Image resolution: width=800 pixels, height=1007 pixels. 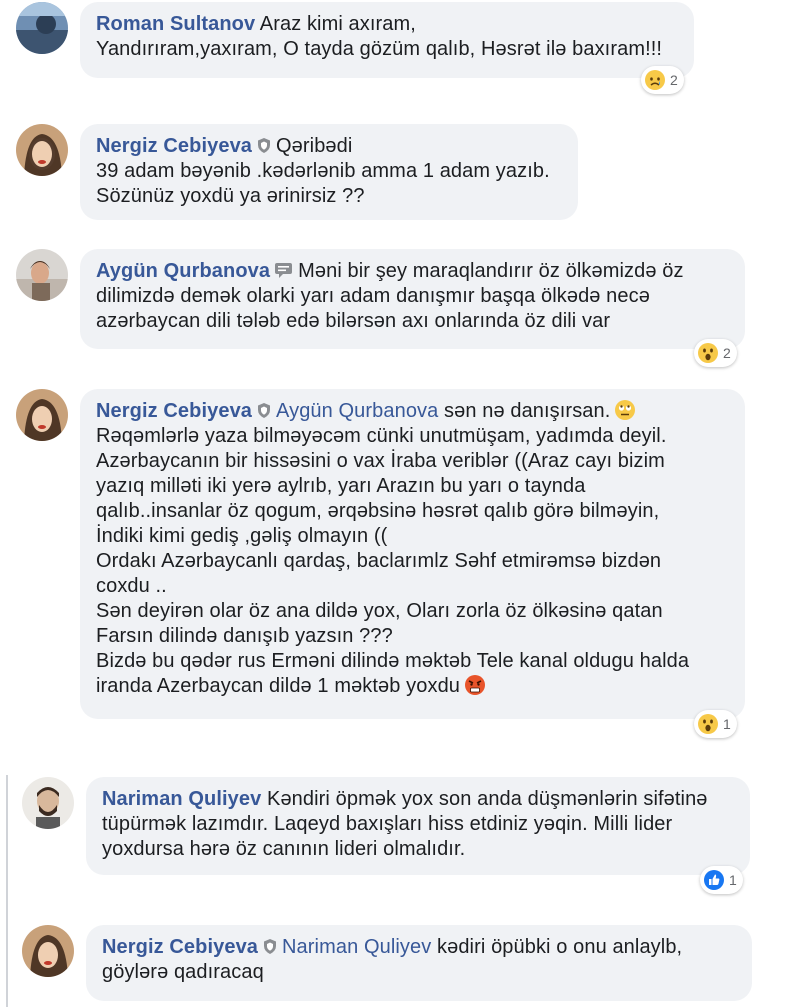 I want to click on mention-link: Nariman Quliyev, so click(x=356, y=947).